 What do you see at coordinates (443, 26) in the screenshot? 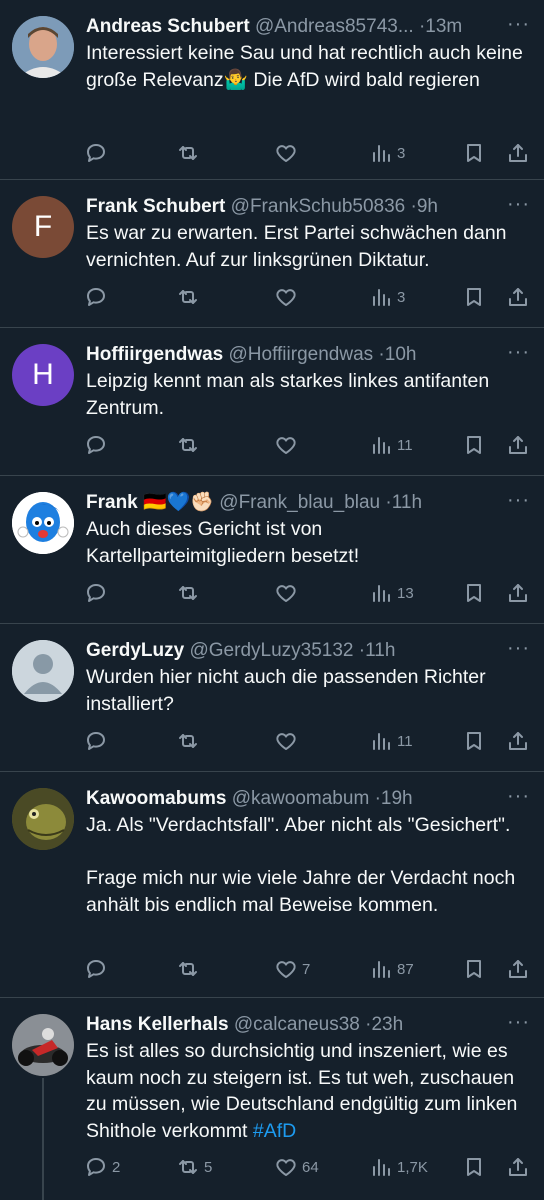
I see `timestamp: 13m` at bounding box center [443, 26].